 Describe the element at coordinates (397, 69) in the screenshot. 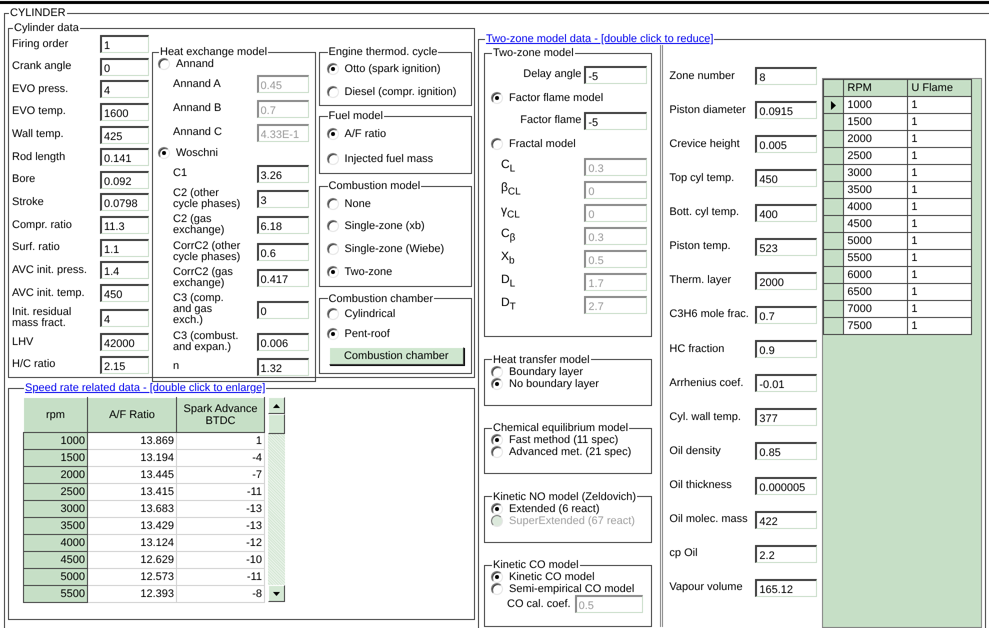

I see `radio-option: Otto (spark ignition)` at that location.